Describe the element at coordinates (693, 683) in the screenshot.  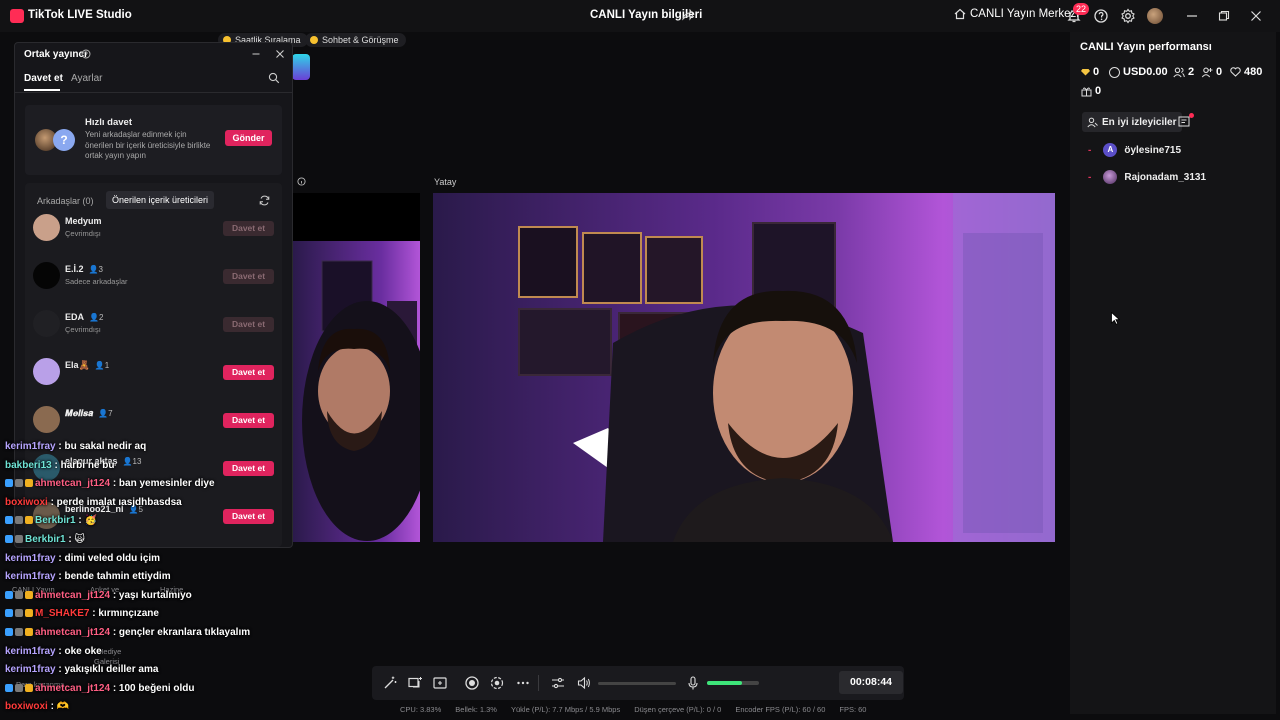
I see `microphone-icon` at that location.